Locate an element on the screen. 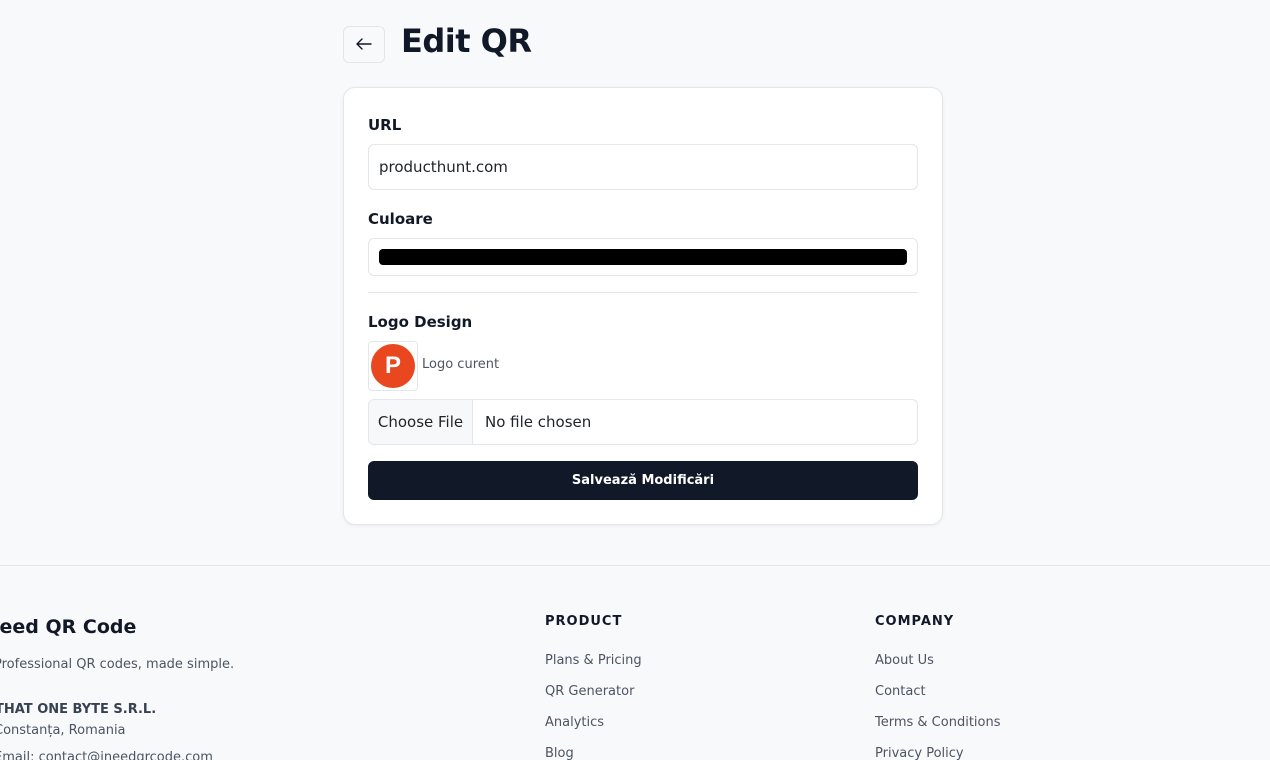 The height and width of the screenshot is (760, 1270). footer-company-email: Email: contact@ineedqrcode.com is located at coordinates (106, 755).